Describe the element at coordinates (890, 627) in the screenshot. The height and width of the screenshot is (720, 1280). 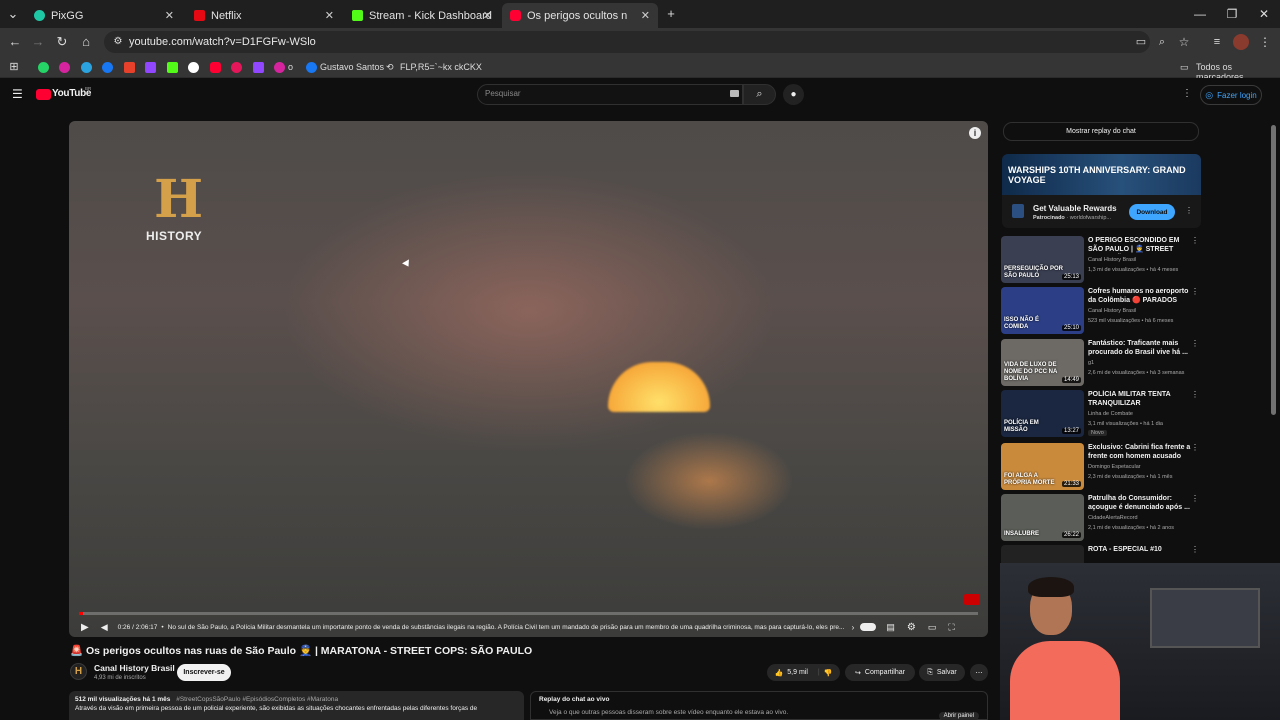
I see `subtitles-icon: ▤` at that location.